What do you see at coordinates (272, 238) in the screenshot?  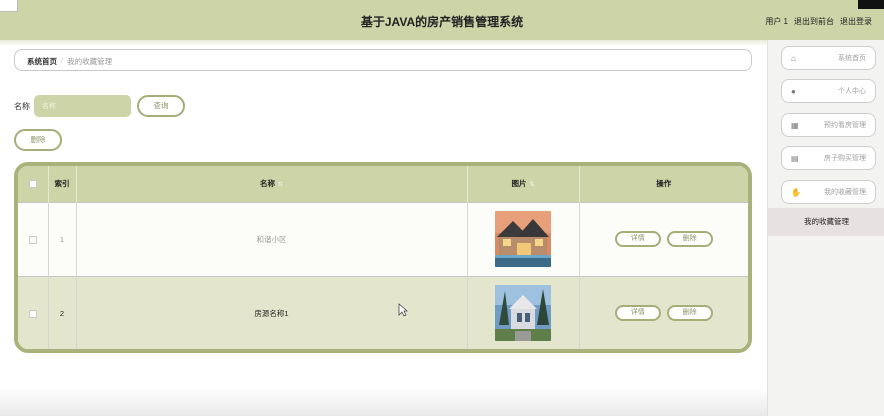 I see `row-name: 和谐小区` at bounding box center [272, 238].